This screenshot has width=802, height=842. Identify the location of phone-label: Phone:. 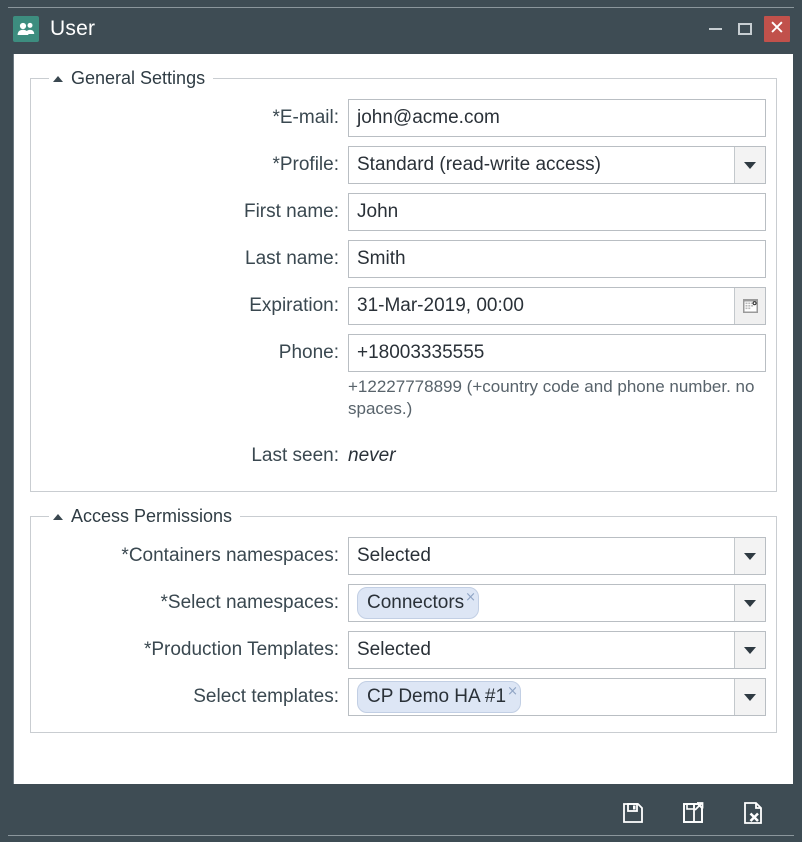
(308, 352).